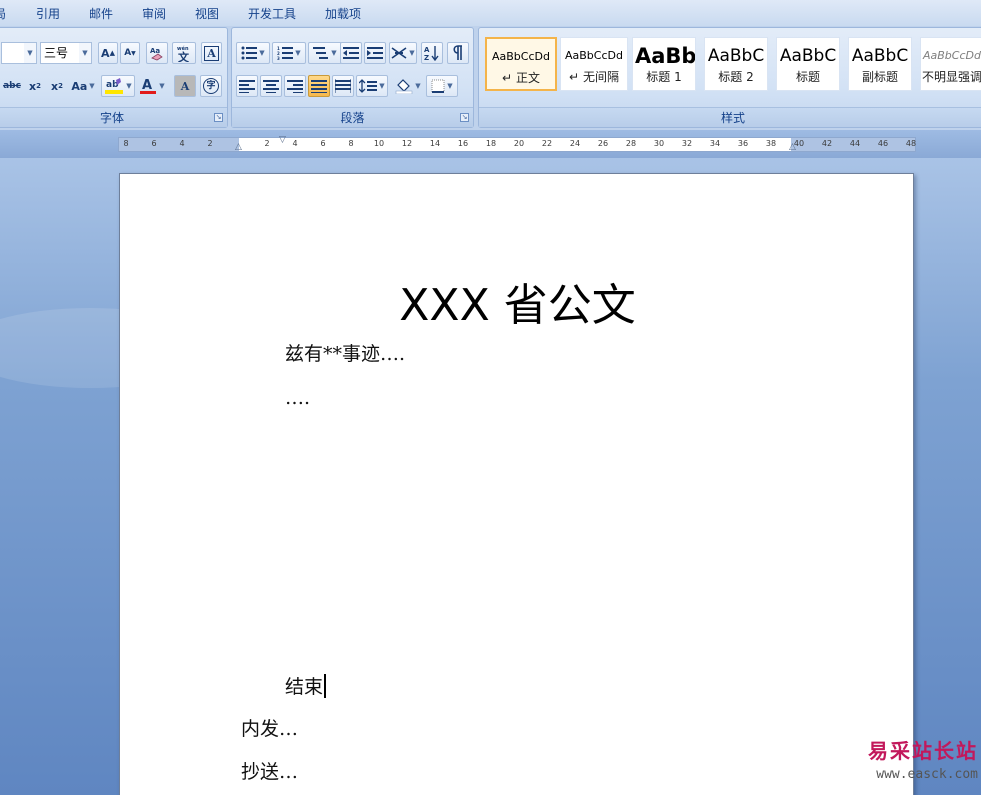 This screenshot has width=981, height=795. I want to click on align-left-button, so click(247, 86).